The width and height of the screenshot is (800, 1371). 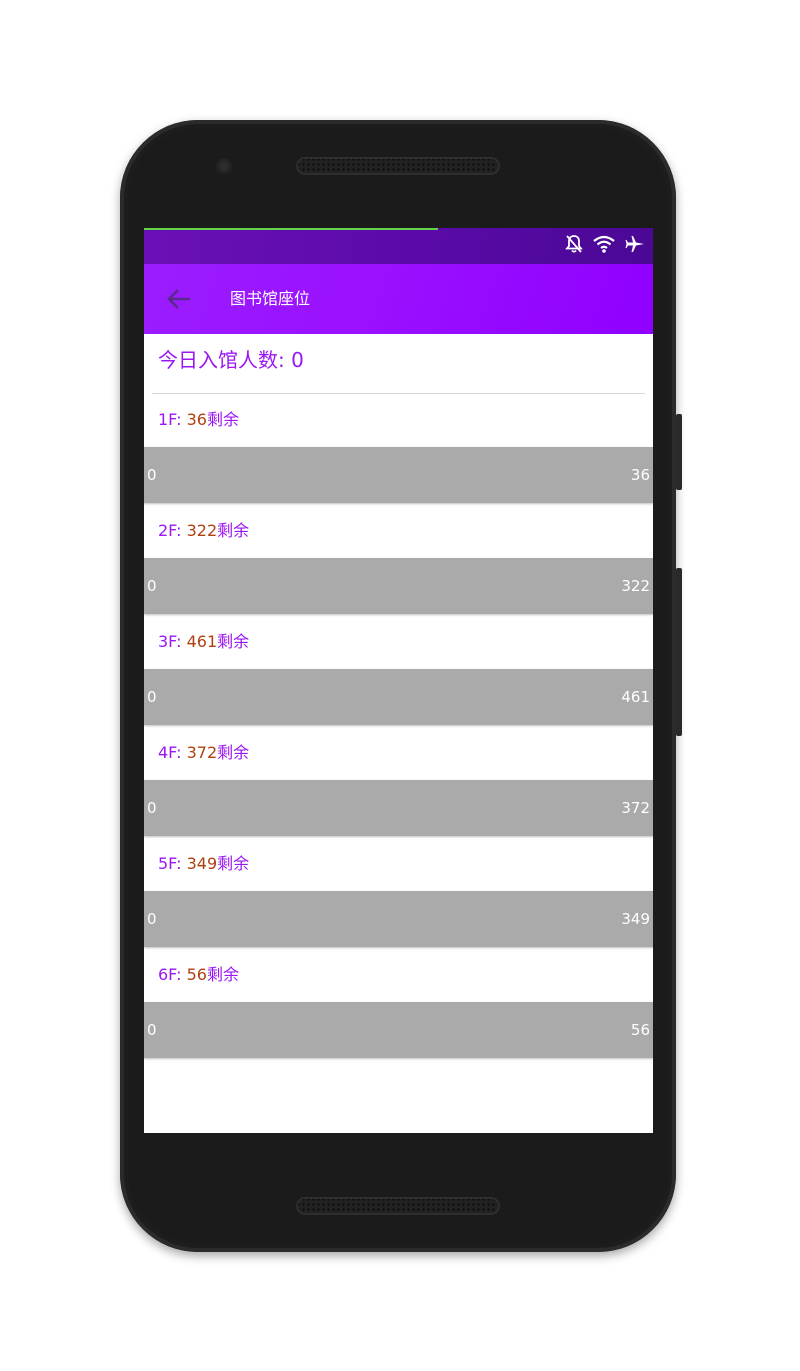 I want to click on seat-bar-1f: 0 36, so click(x=398, y=475).